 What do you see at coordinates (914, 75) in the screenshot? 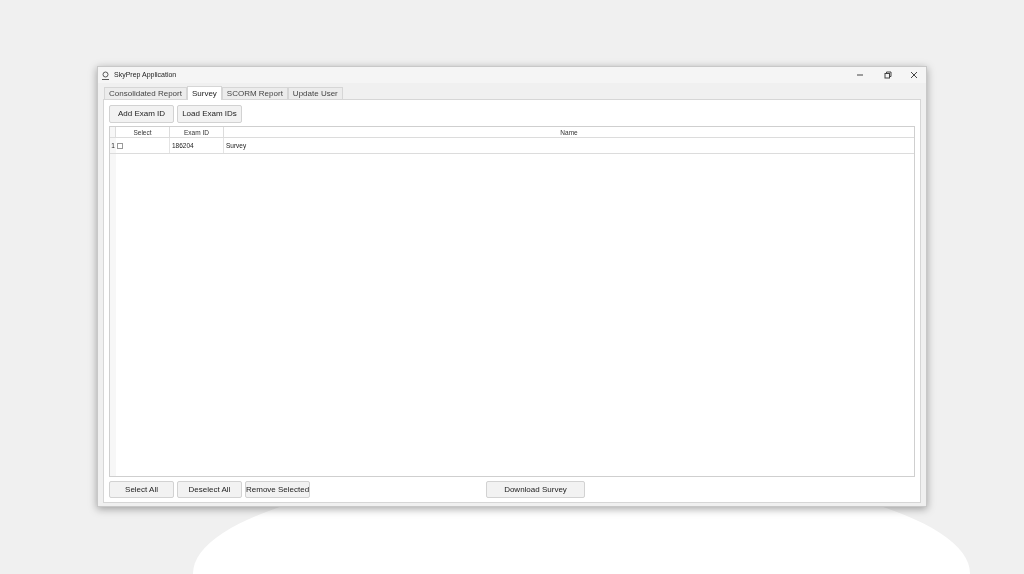
I see `close-icon` at bounding box center [914, 75].